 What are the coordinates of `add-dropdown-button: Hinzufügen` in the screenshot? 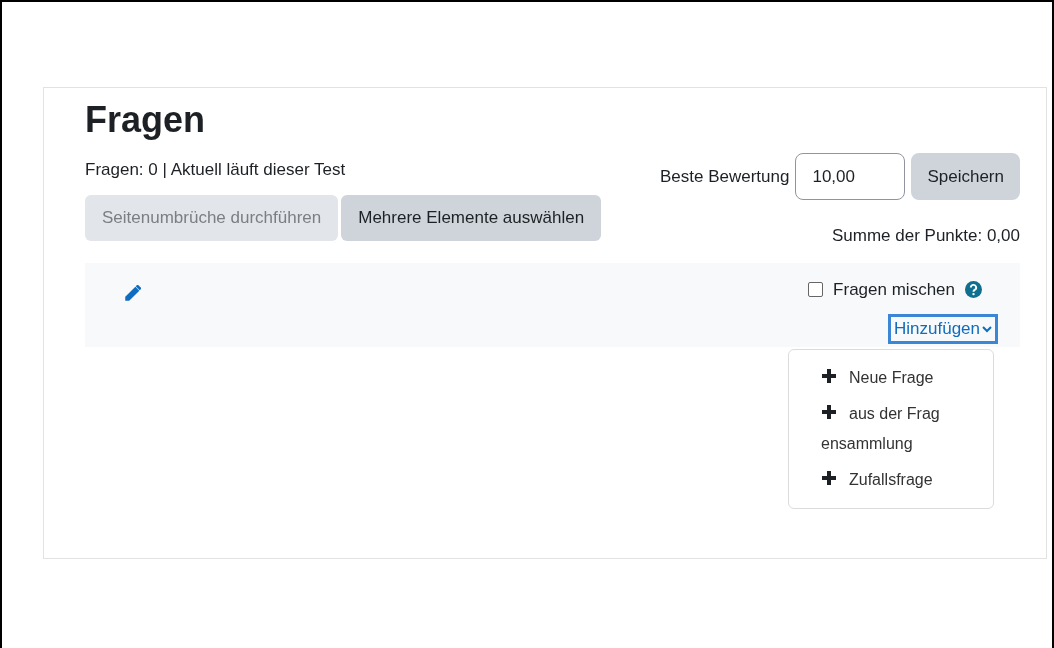 It's located at (943, 329).